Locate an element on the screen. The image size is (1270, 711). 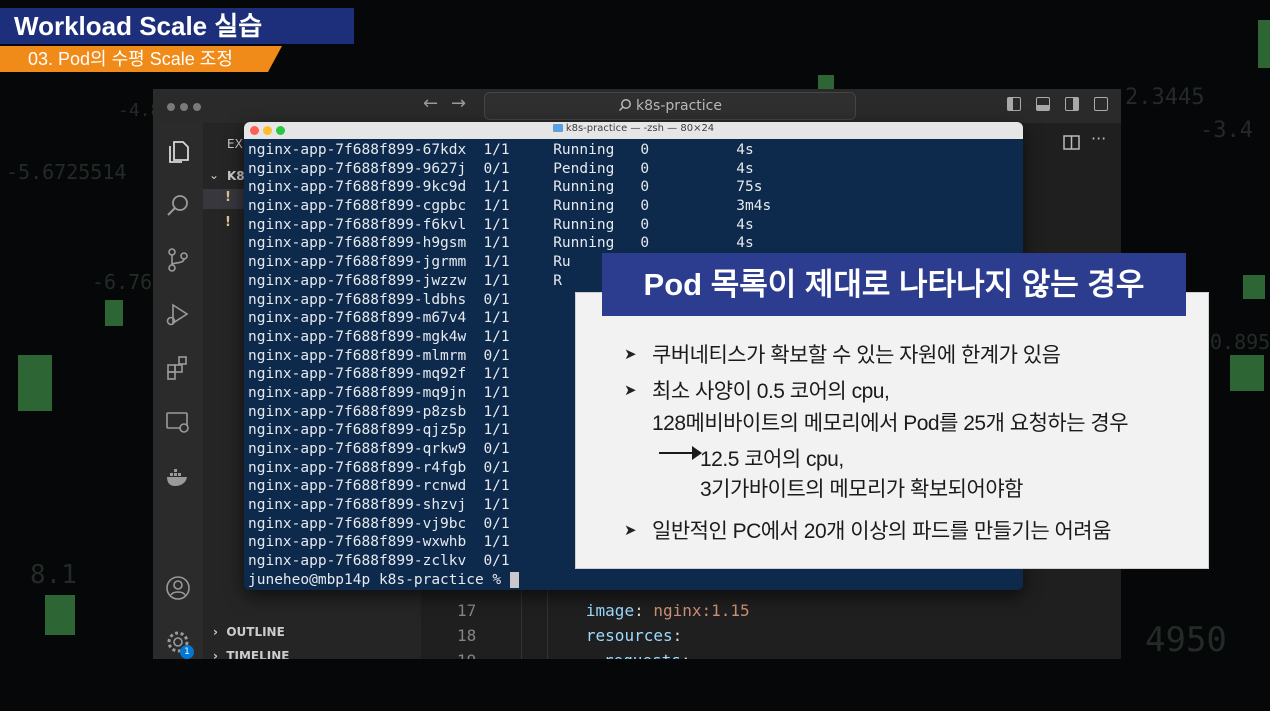
pod-row: nginx-app-7f688f899-cgpbc 1/1 Running 0 3m4s is located at coordinates (509, 206).